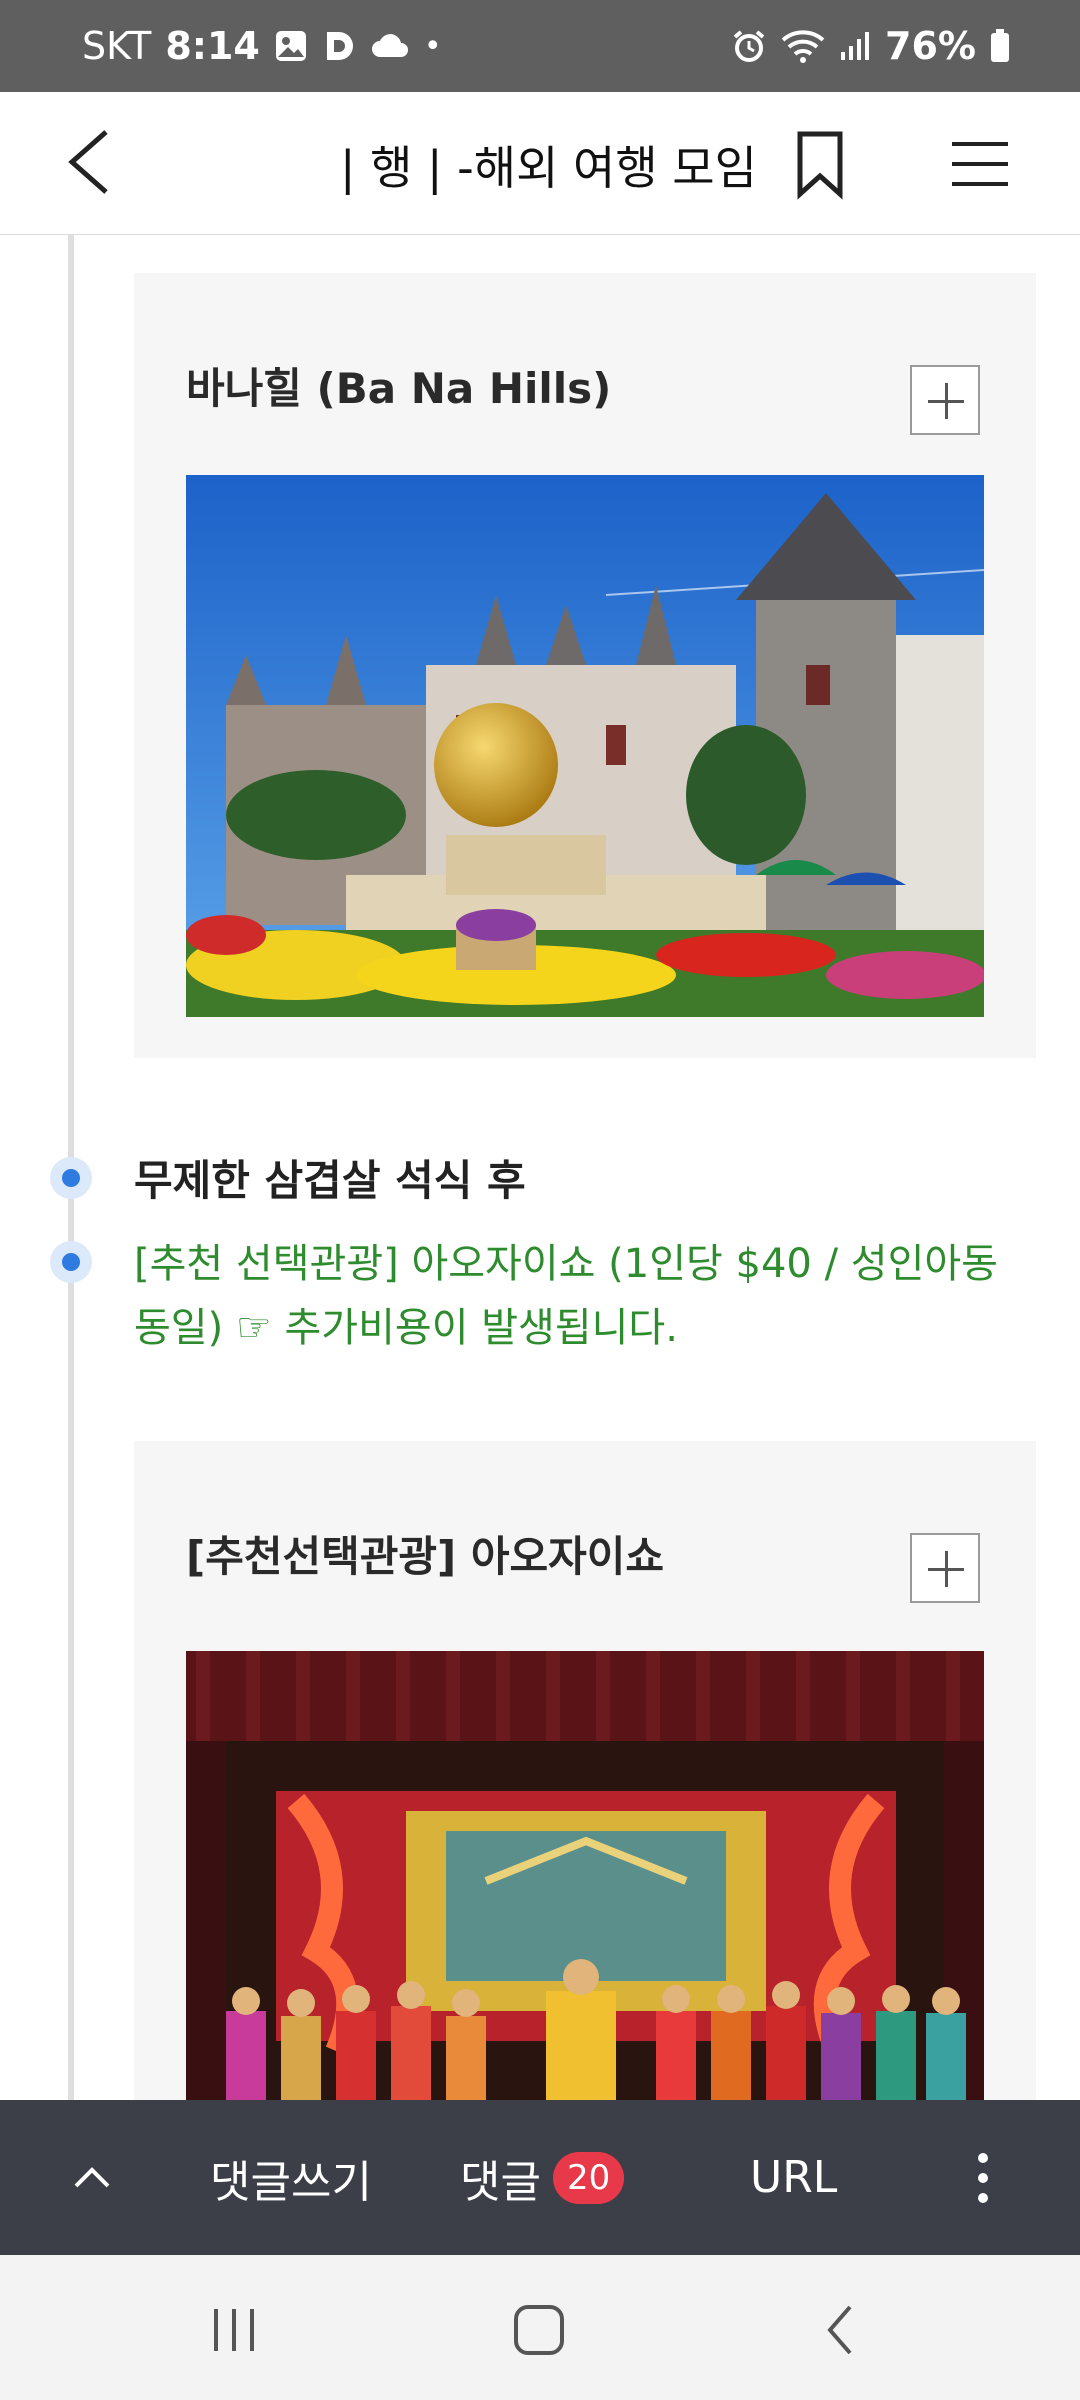 The width and height of the screenshot is (1080, 2400). What do you see at coordinates (117, 46) in the screenshot?
I see `carrier: SKT` at bounding box center [117, 46].